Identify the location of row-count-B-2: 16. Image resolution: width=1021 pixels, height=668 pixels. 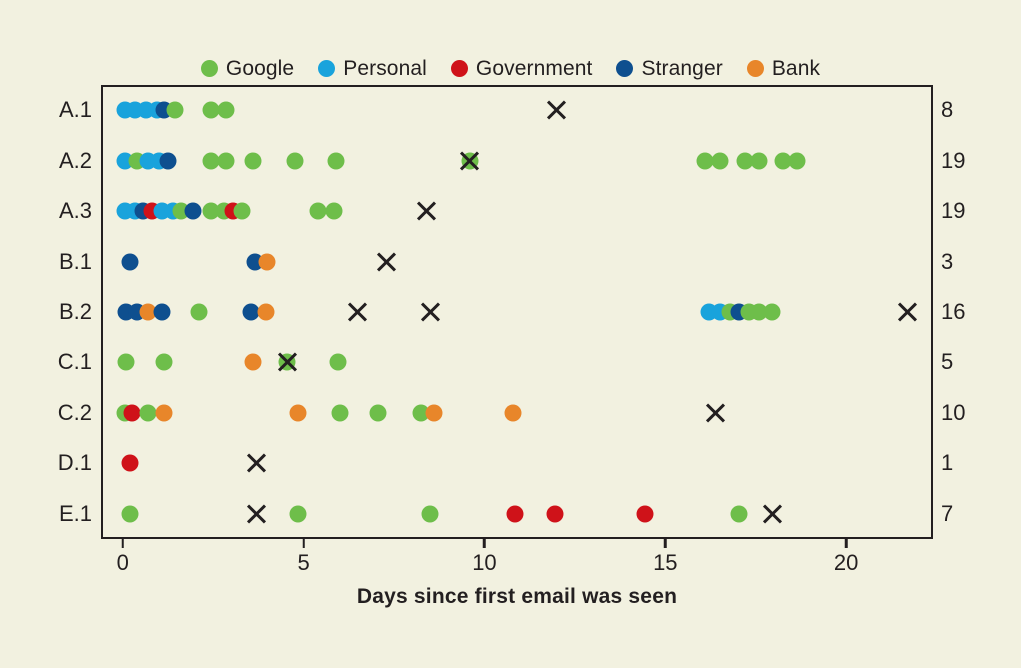
(953, 311).